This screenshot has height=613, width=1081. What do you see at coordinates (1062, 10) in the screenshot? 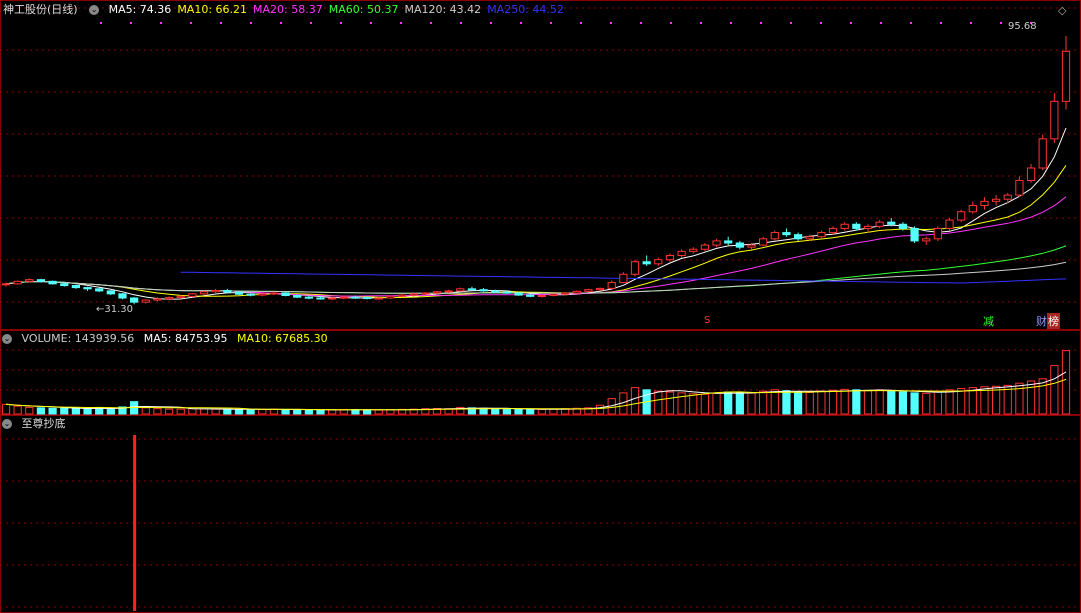
I see `diamond-icon: ◇` at bounding box center [1062, 10].